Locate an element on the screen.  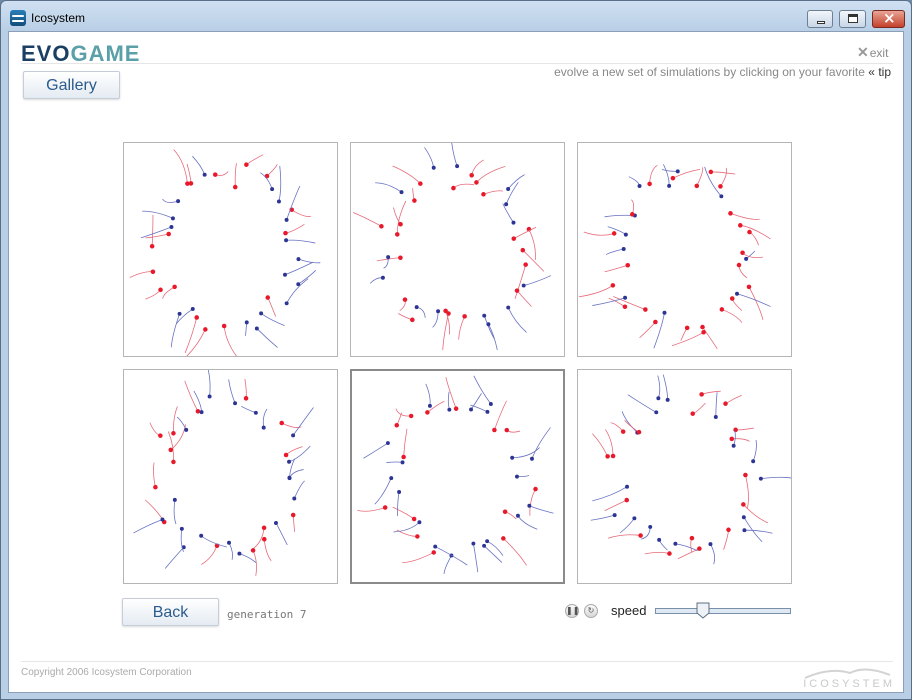
maximize-button is located at coordinates (852, 19).